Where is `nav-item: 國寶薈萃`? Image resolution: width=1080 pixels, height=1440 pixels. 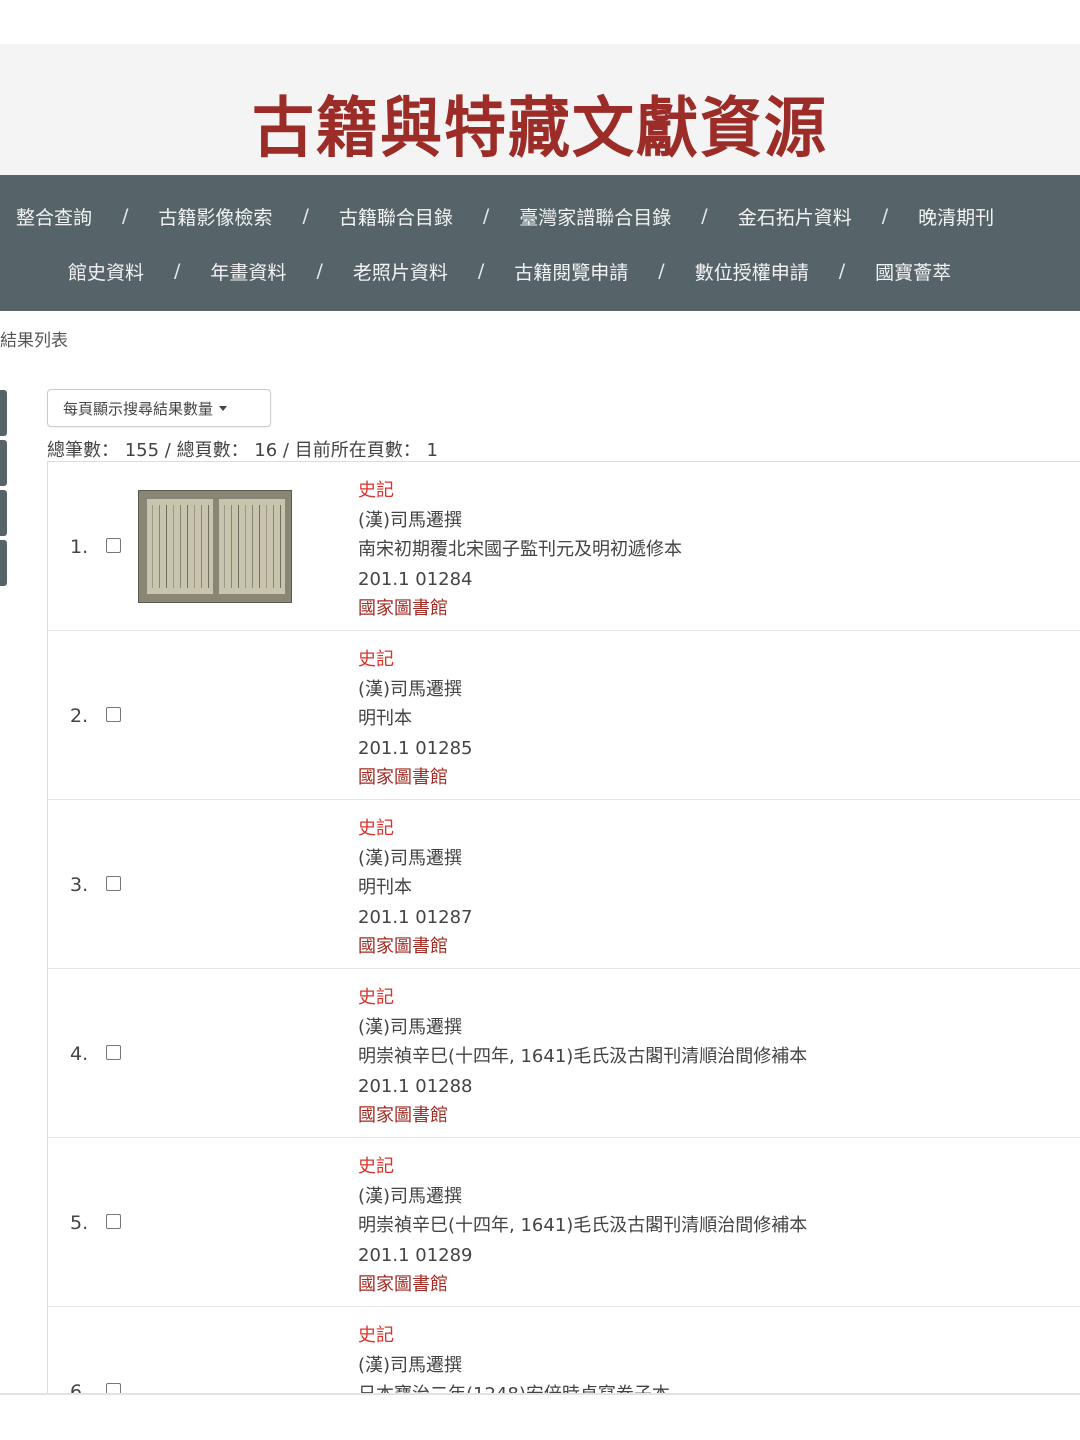 nav-item: 國寶薈萃 is located at coordinates (913, 271).